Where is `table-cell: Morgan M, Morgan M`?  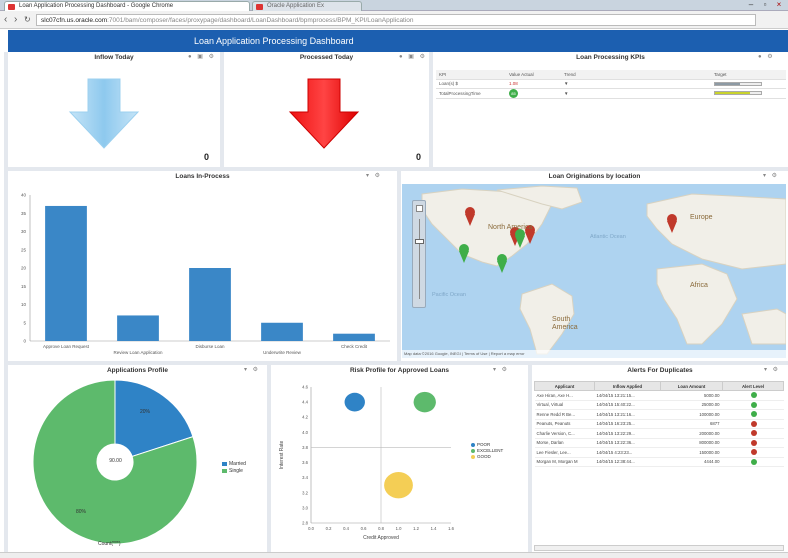 table-cell: Morgan M, Morgan M is located at coordinates (564, 462).